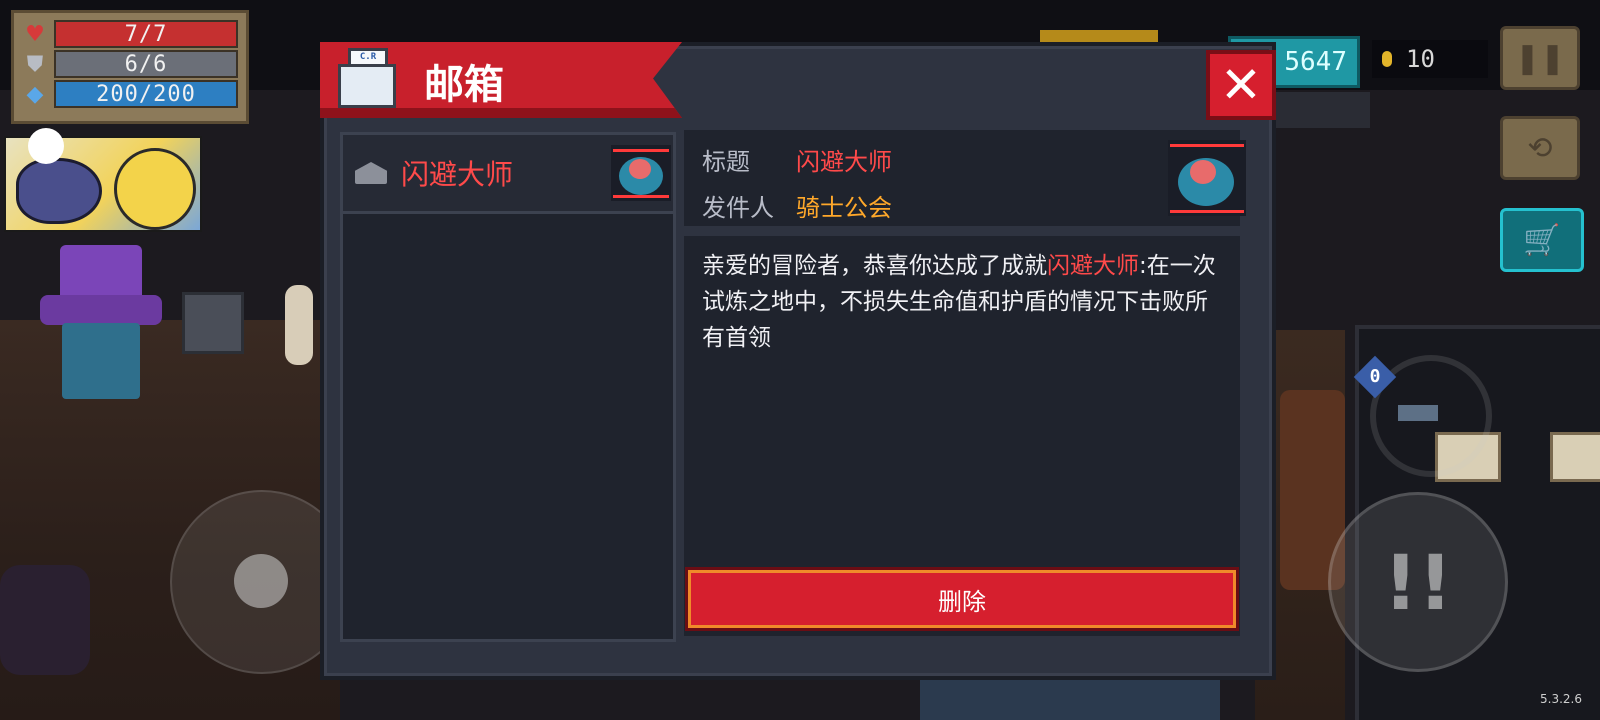 The width and height of the screenshot is (1600, 720). I want to click on subject-value: 闪避大师, so click(844, 162).